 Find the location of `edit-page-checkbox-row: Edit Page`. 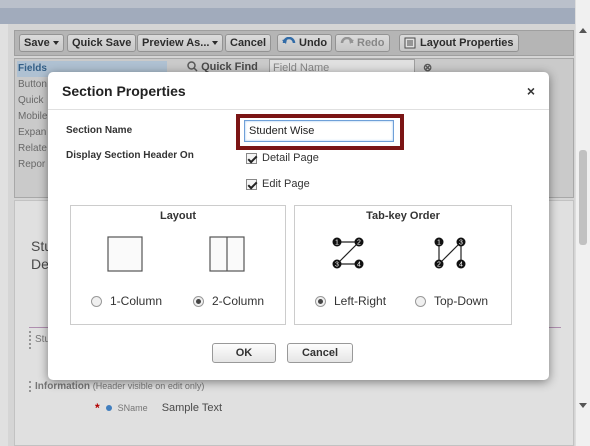

edit-page-checkbox-row: Edit Page is located at coordinates (278, 184).